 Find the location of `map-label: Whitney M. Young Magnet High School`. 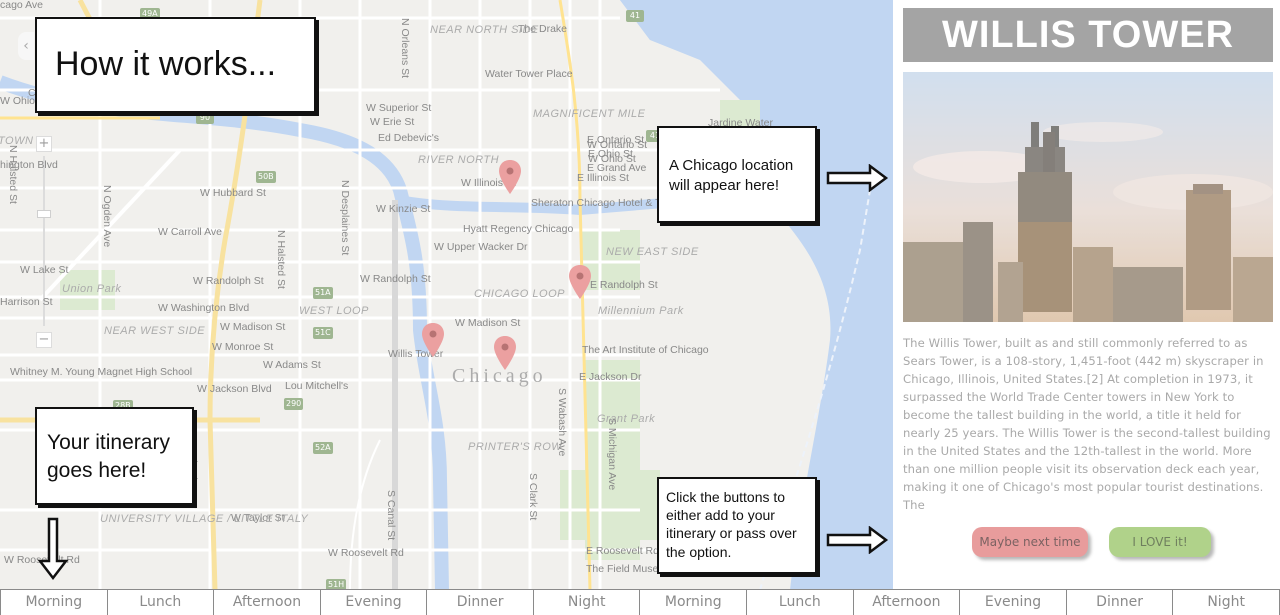

map-label: Whitney M. Young Magnet High School is located at coordinates (101, 372).